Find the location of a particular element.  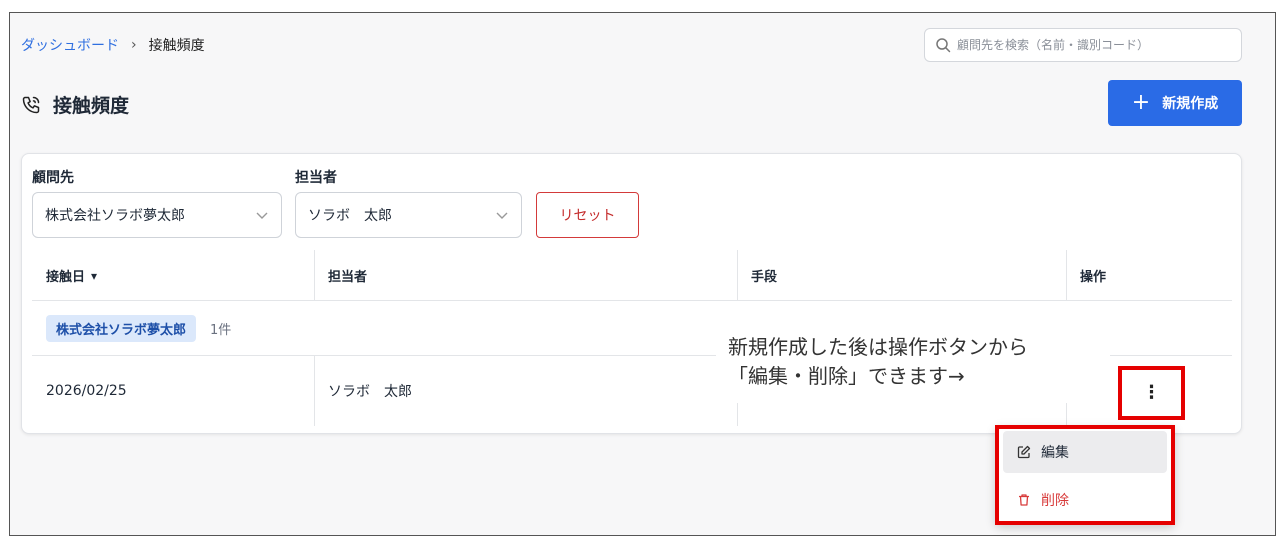

client-select-value: 株式会社ソラボ夢太郎 is located at coordinates (115, 216).